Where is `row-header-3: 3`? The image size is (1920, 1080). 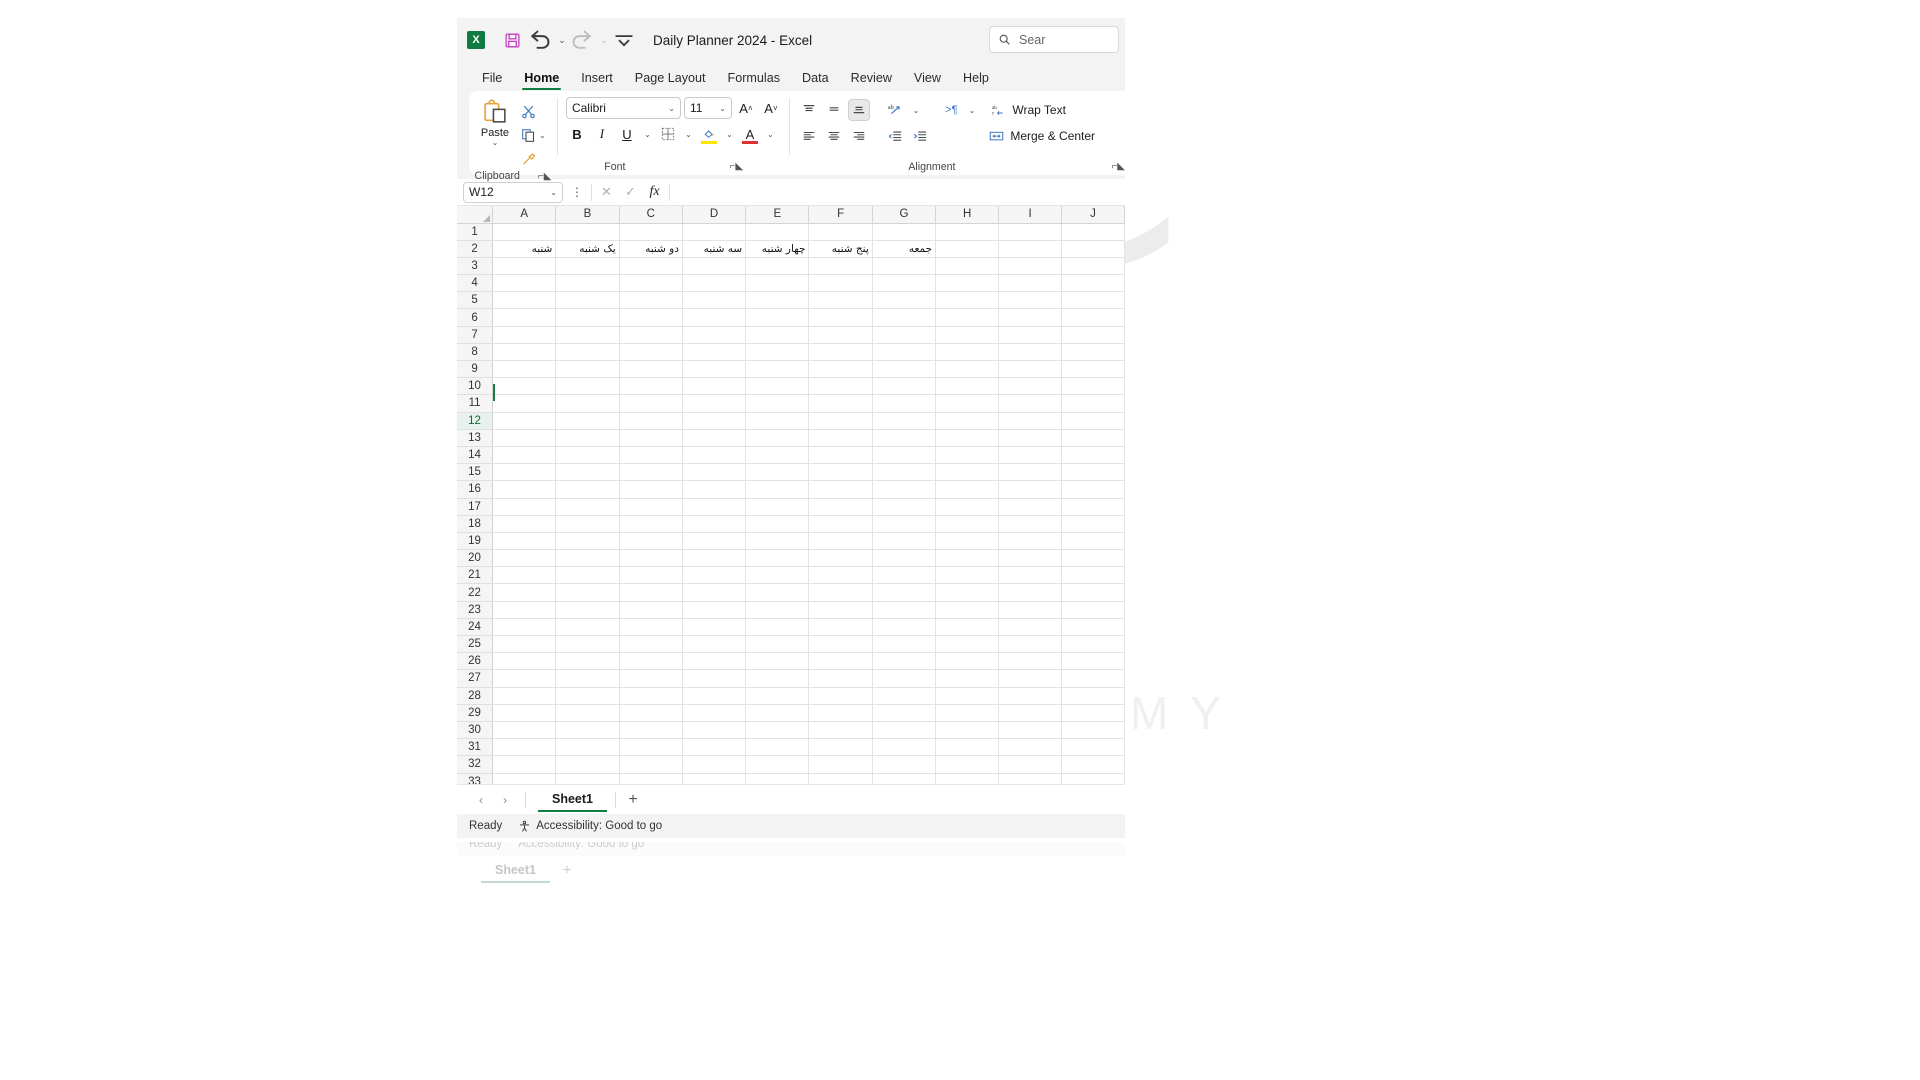
row-header-3: 3 is located at coordinates (475, 266).